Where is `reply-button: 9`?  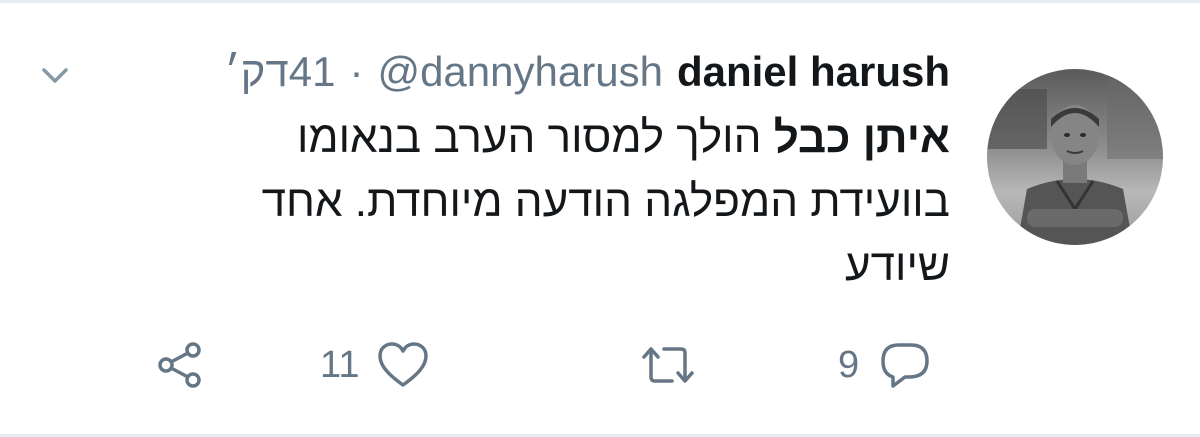
reply-button: 9 is located at coordinates (885, 365).